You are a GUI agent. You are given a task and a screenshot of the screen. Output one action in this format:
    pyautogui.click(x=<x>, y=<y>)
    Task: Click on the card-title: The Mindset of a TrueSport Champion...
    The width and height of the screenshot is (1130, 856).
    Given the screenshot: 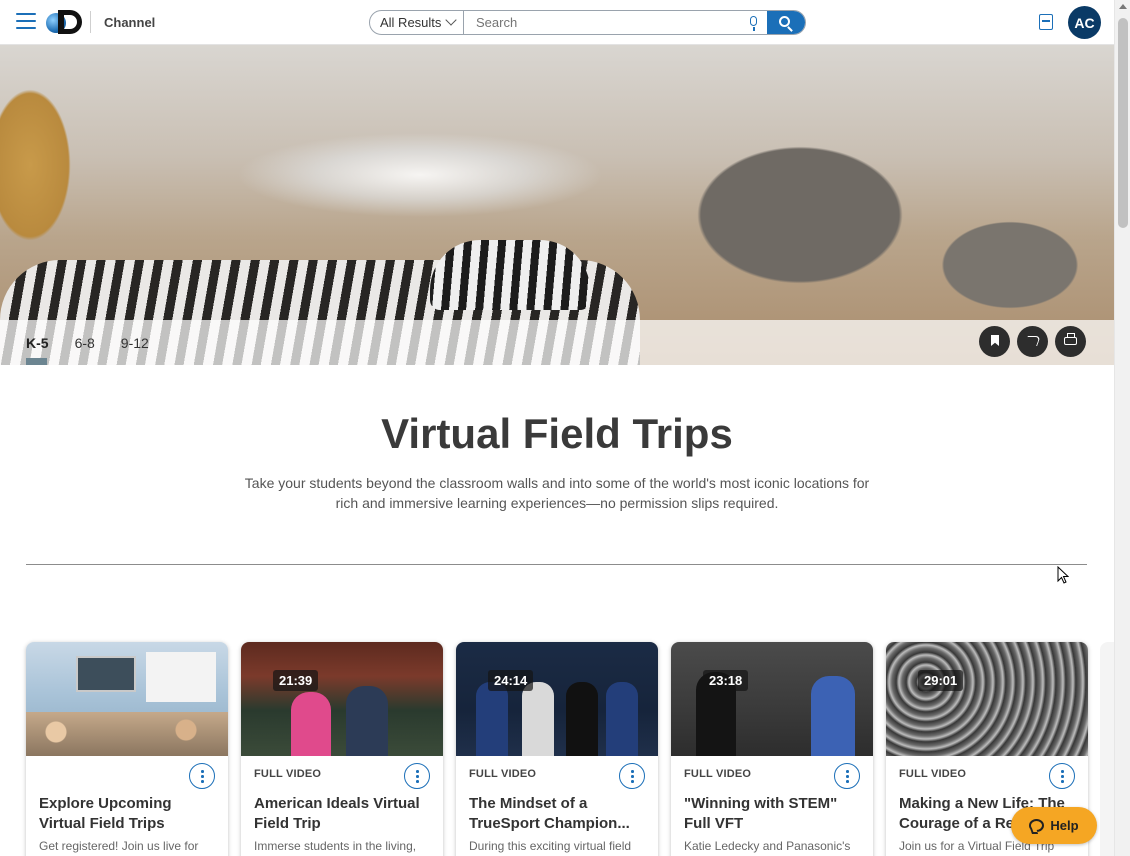 What is the action you would take?
    pyautogui.click(x=559, y=814)
    